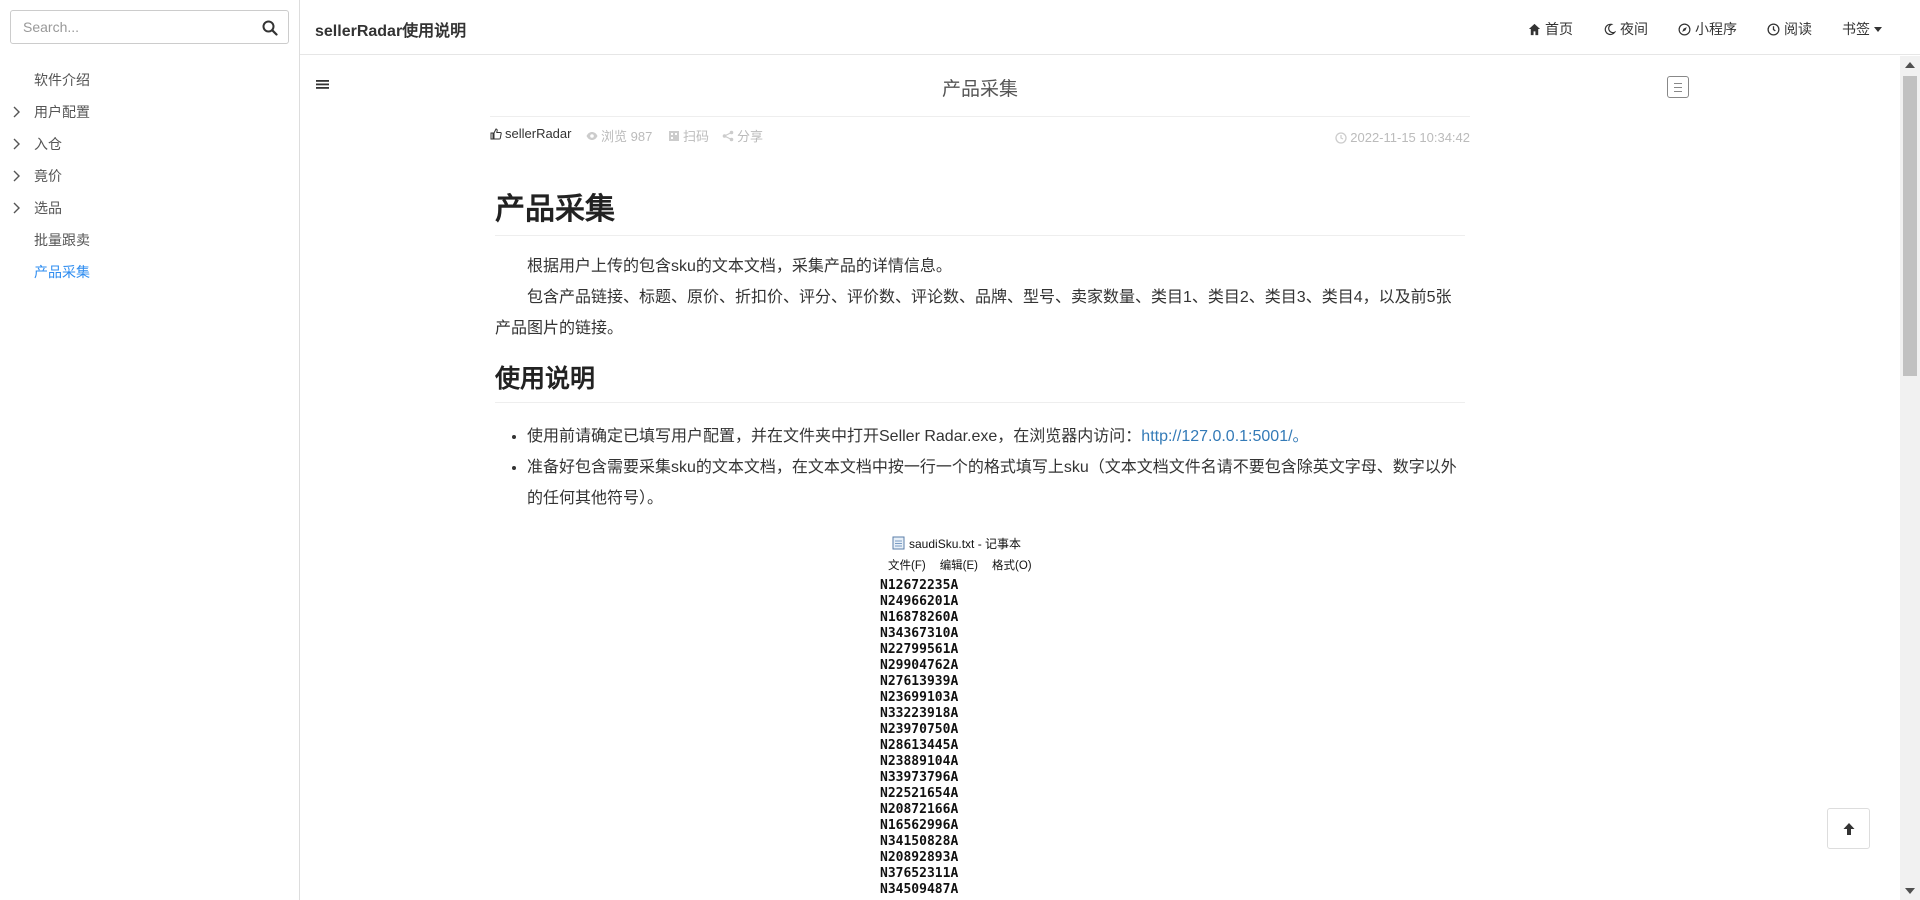  I want to click on sku-line: N33223918A, so click(919, 713).